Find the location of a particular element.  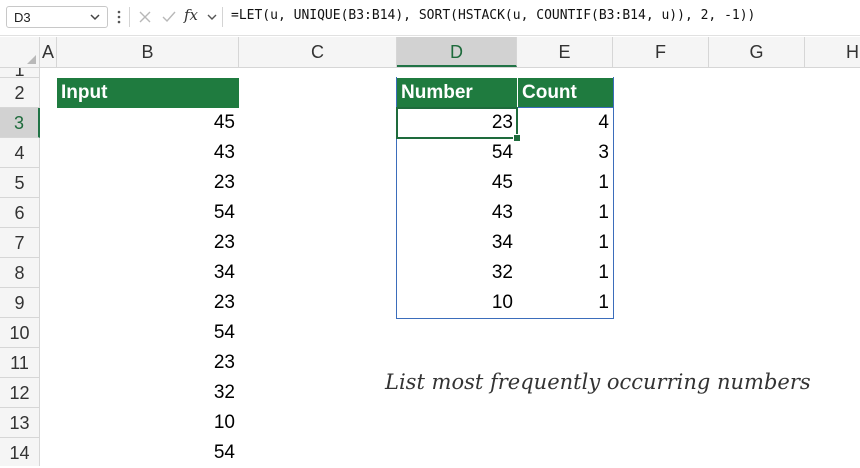

check-icon is located at coordinates (169, 17).